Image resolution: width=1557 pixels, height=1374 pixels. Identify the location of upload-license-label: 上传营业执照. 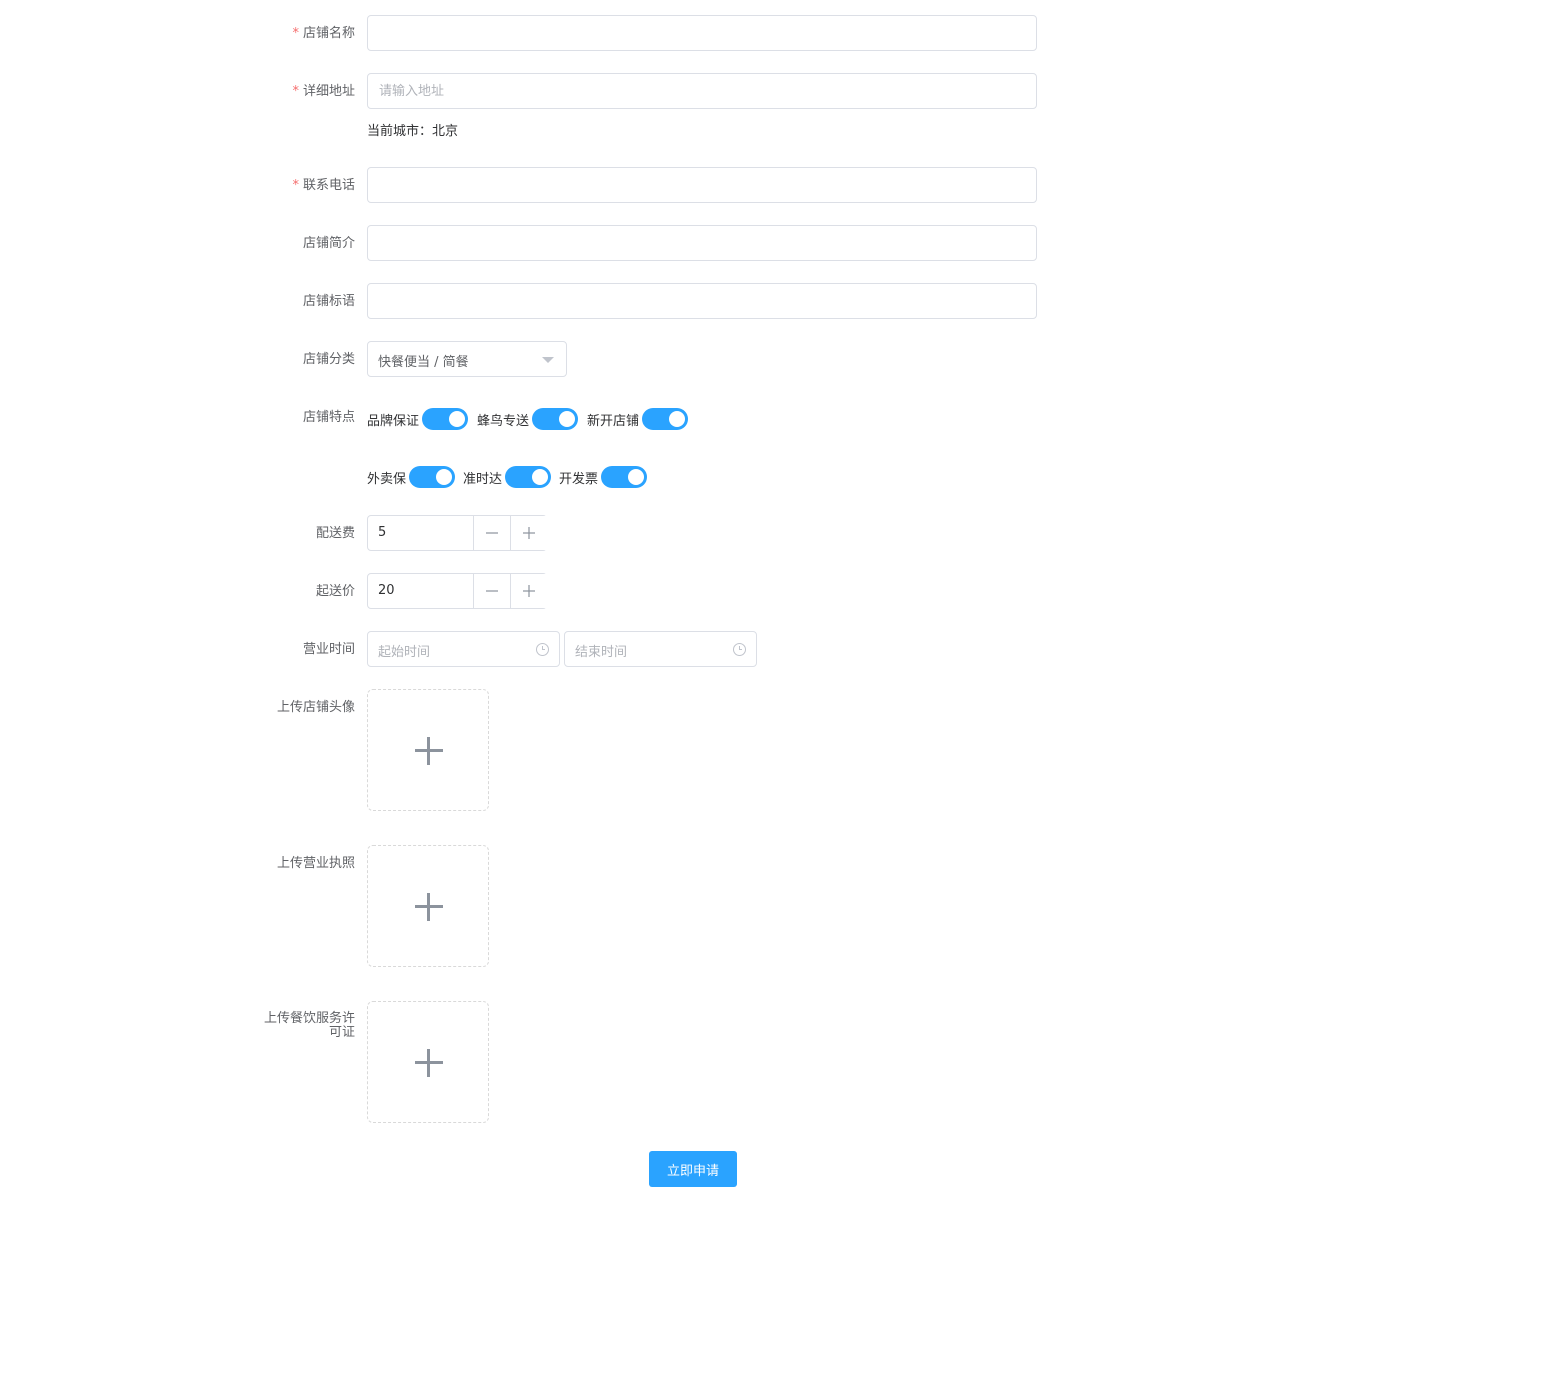
(315, 863).